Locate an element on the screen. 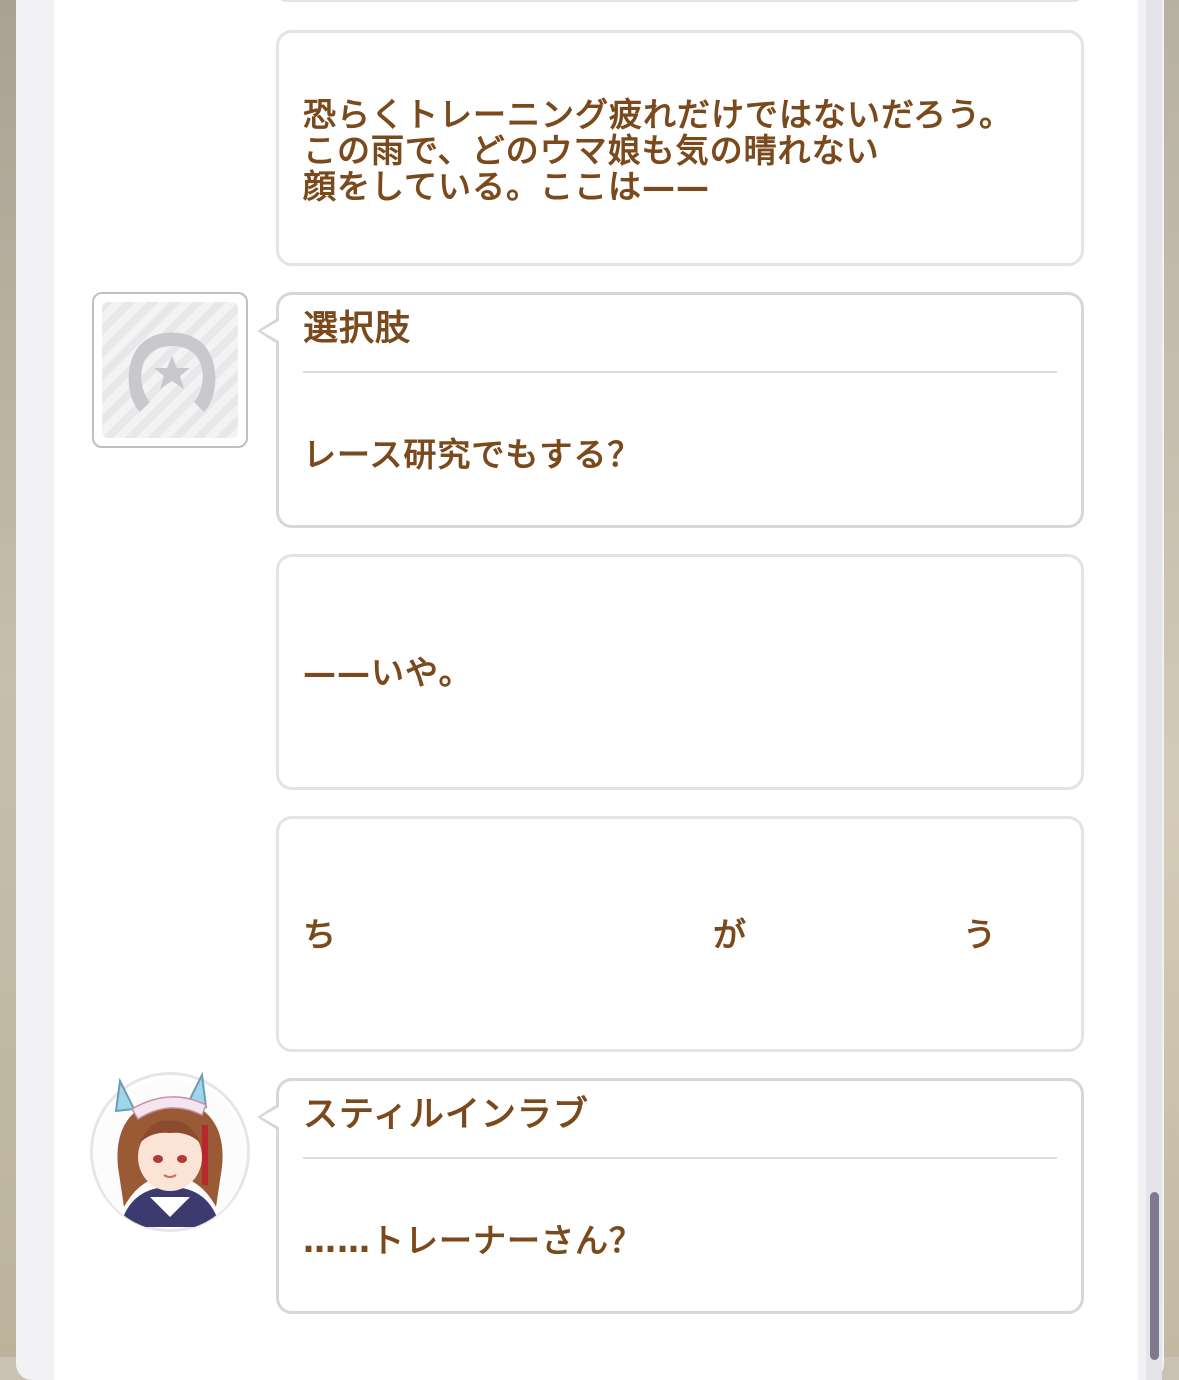 The image size is (1179, 1380). character-avatar is located at coordinates (170, 1151).